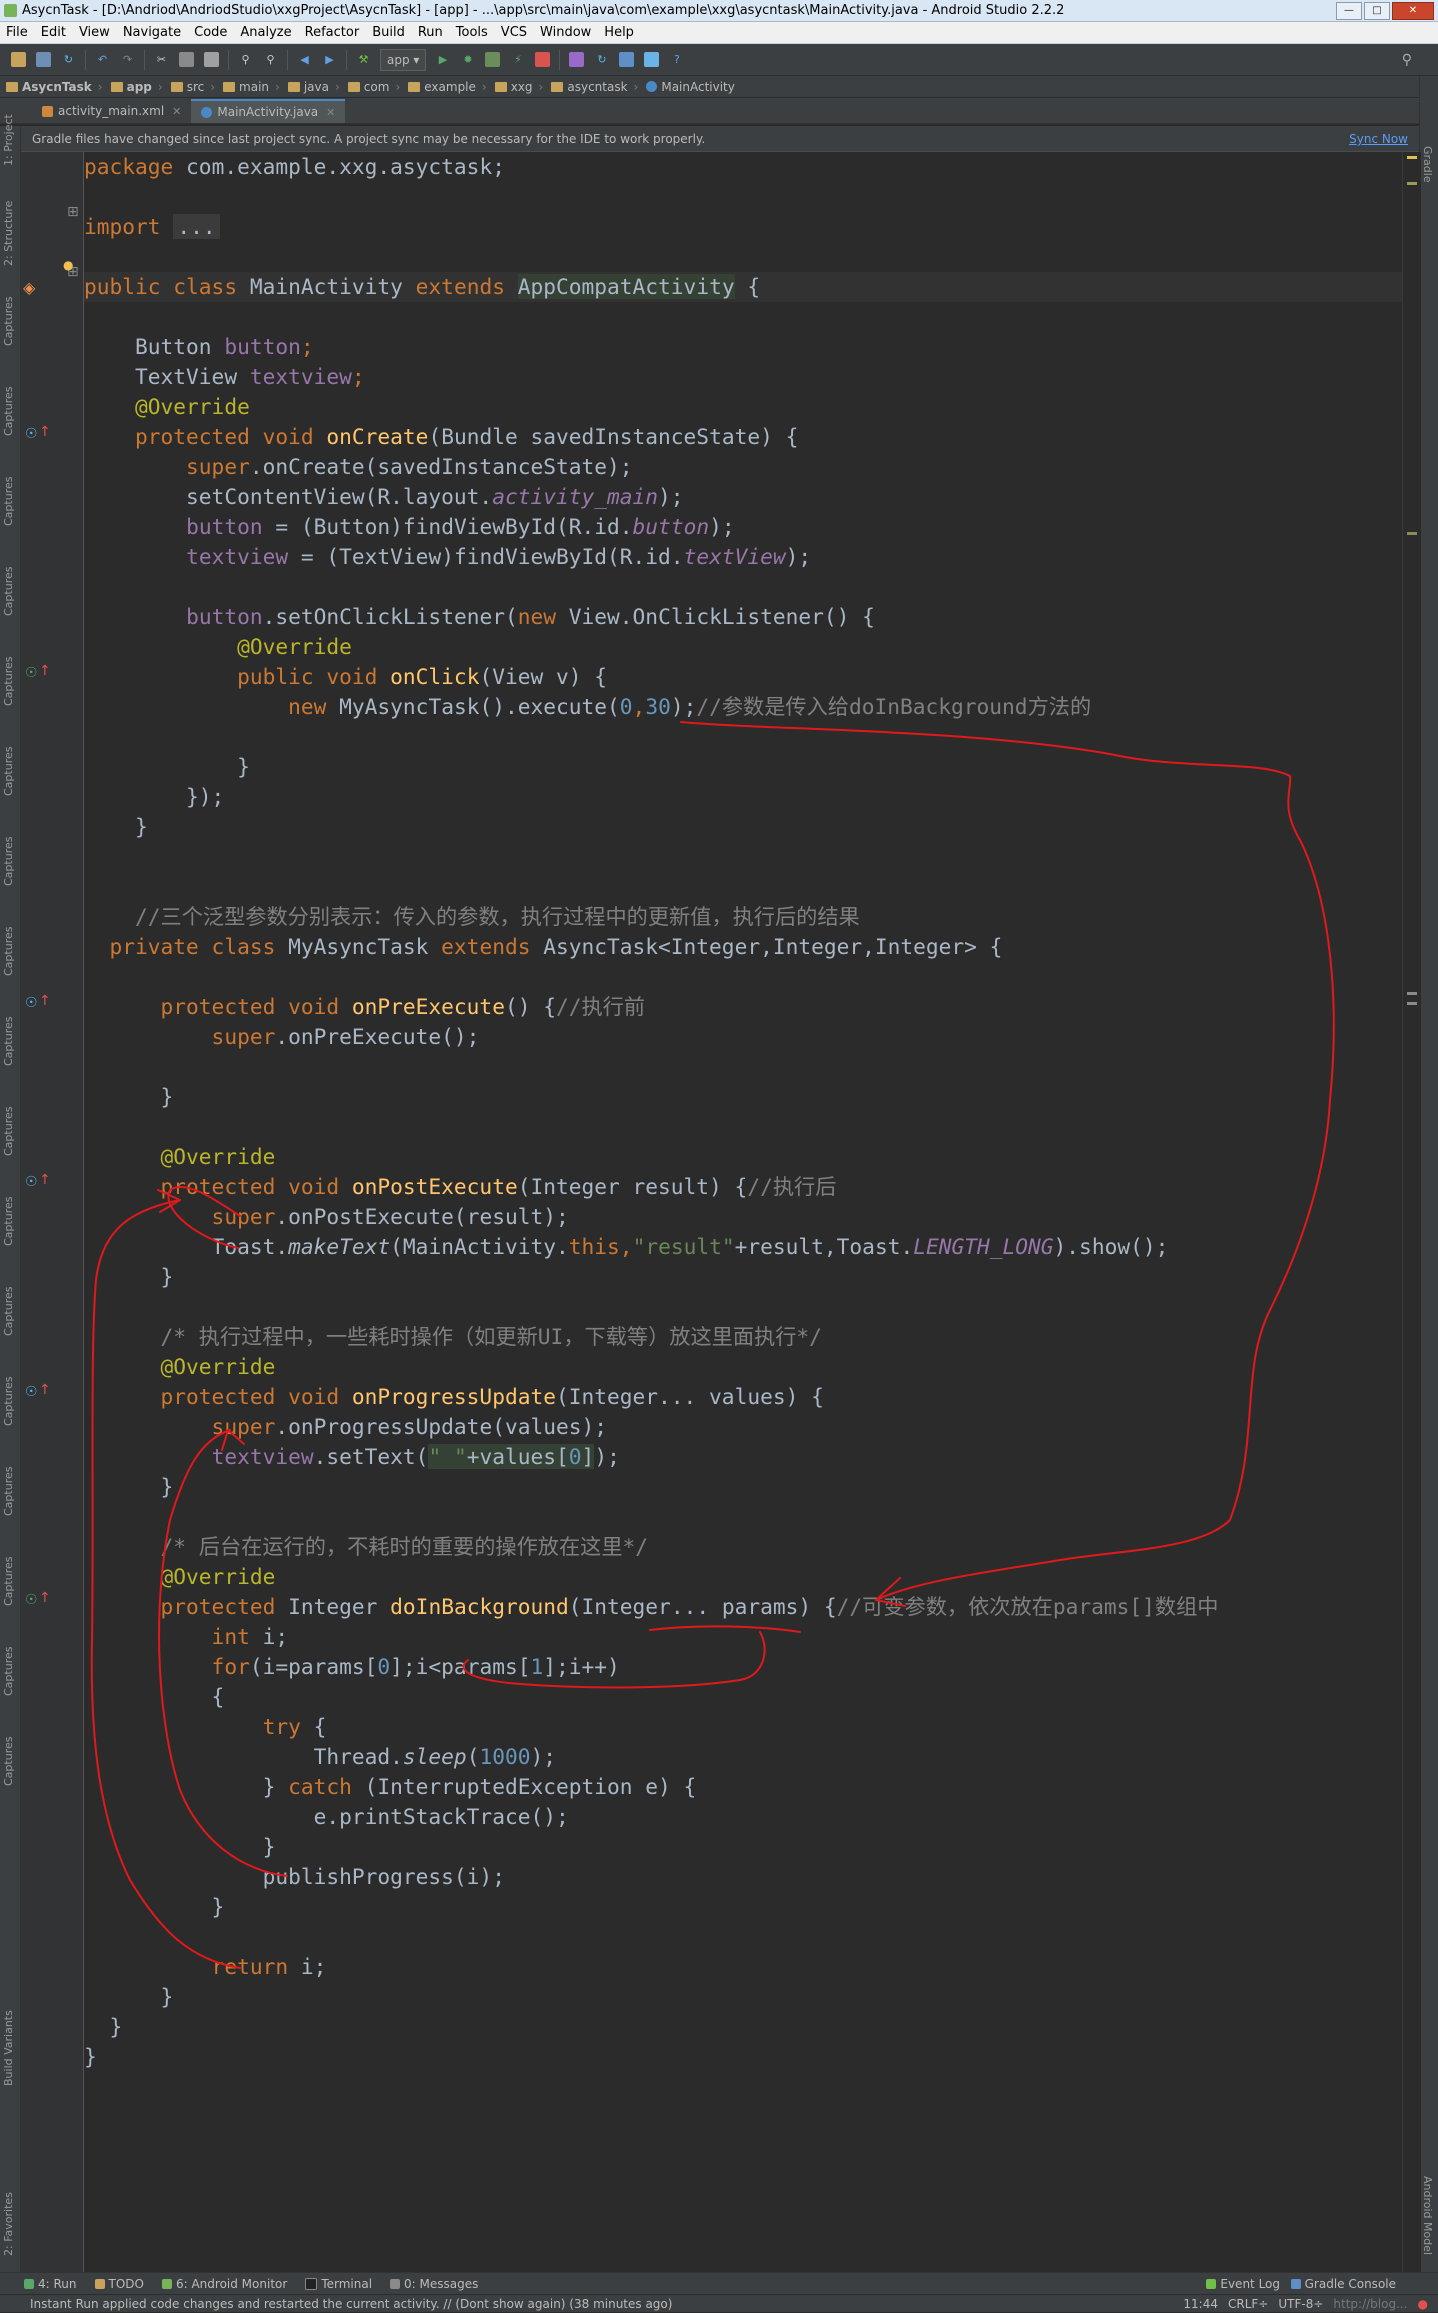 The image size is (1438, 2313). What do you see at coordinates (68, 265) in the screenshot?
I see `lightbulb-icon: ●` at bounding box center [68, 265].